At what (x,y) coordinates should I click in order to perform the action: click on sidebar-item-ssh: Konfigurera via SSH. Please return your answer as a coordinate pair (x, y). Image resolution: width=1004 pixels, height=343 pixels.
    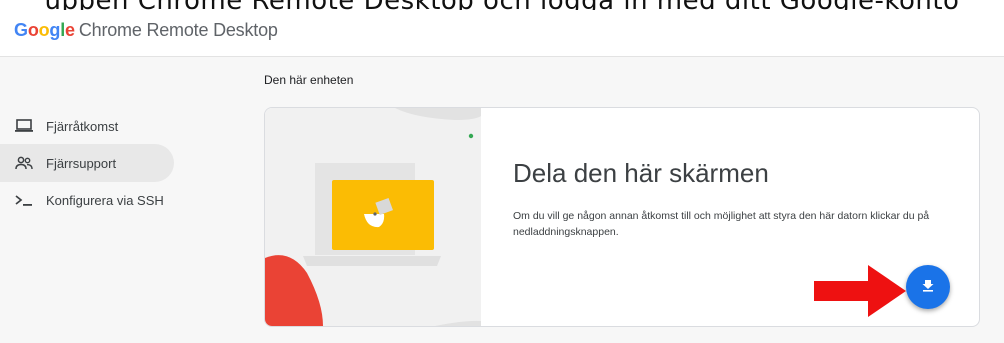
    Looking at the image, I should click on (87, 200).